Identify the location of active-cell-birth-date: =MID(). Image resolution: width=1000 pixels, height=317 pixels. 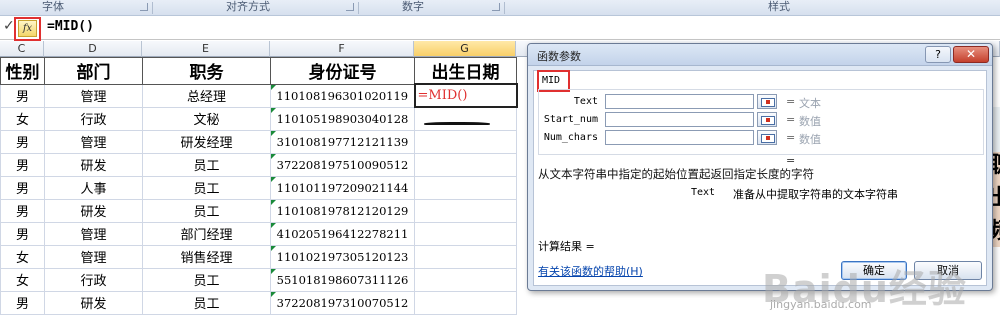
(465, 95).